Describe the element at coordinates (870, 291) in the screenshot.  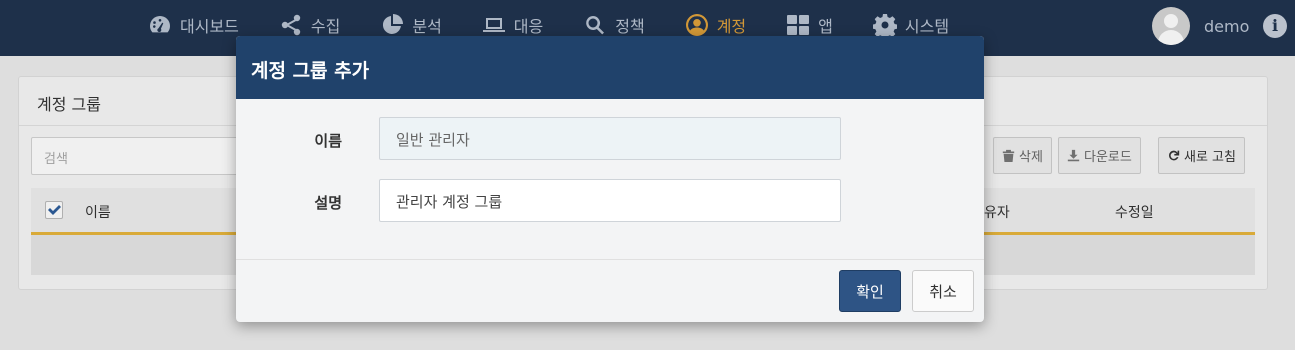
I see `confirm-button: 확인` at that location.